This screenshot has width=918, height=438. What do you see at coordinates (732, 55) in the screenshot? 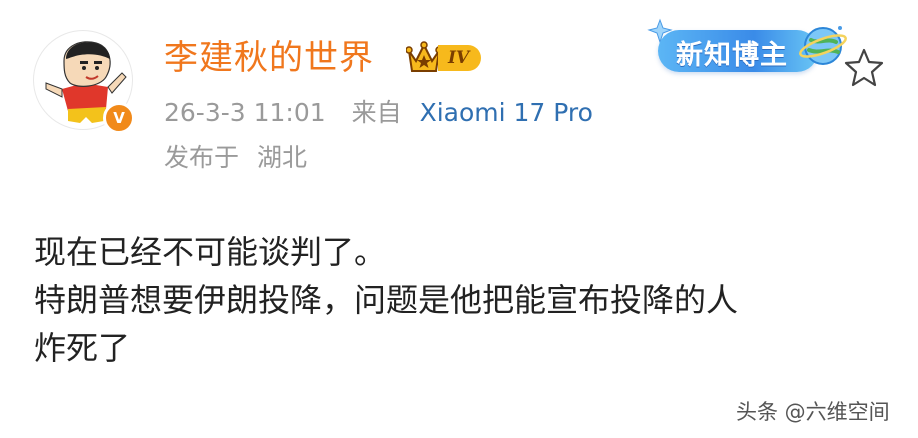
I see `badge-label: 新知博主` at bounding box center [732, 55].